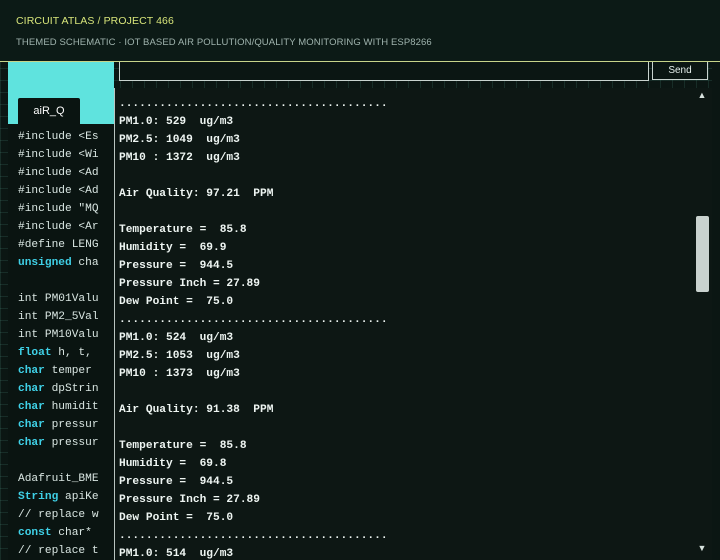 The width and height of the screenshot is (720, 560). What do you see at coordinates (384, 71) in the screenshot?
I see `serial-input-field` at bounding box center [384, 71].